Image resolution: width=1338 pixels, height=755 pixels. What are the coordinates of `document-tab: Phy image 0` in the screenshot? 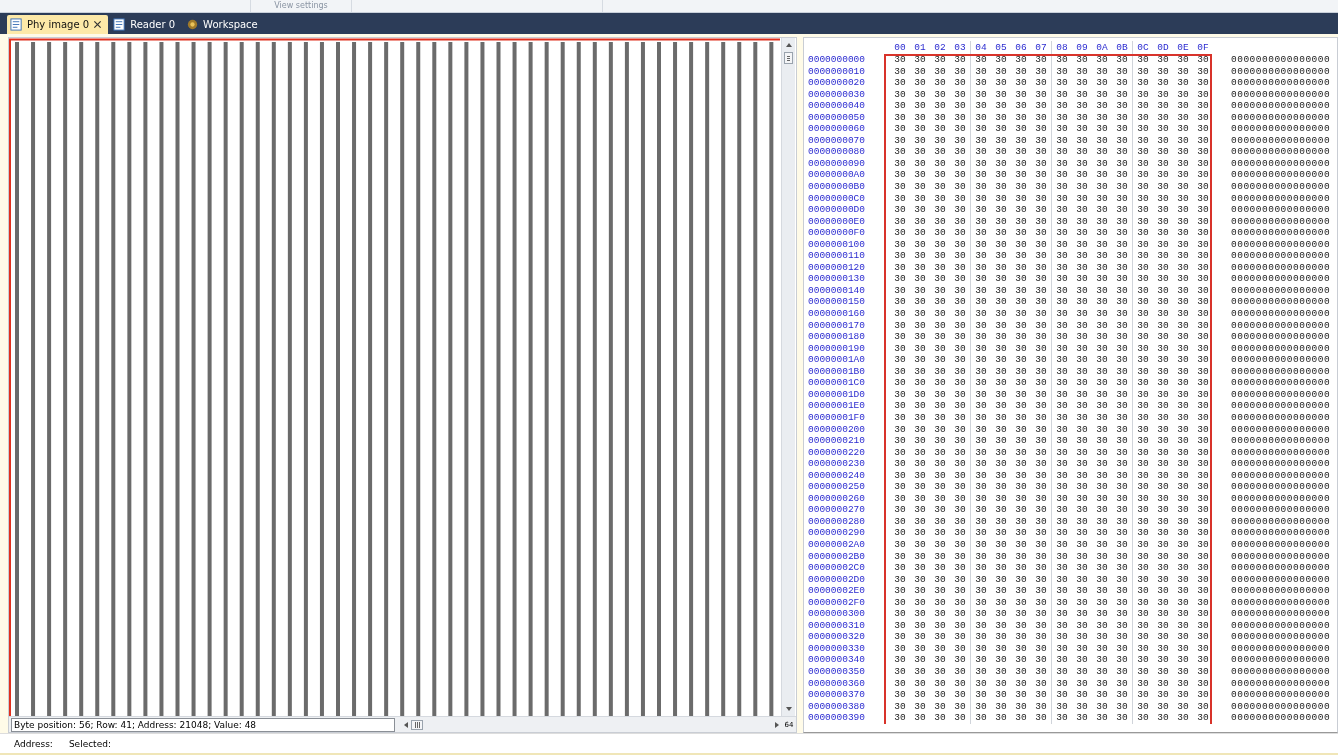 It's located at (58, 24).